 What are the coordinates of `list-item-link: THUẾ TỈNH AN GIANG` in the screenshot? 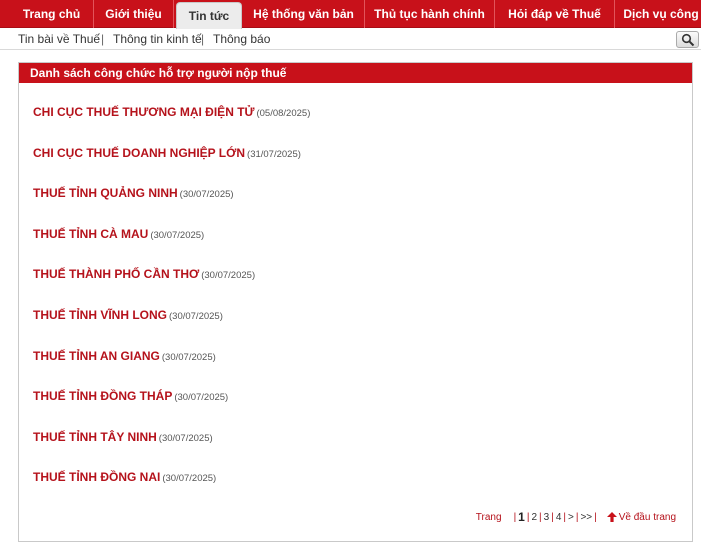 It's located at (96, 356).